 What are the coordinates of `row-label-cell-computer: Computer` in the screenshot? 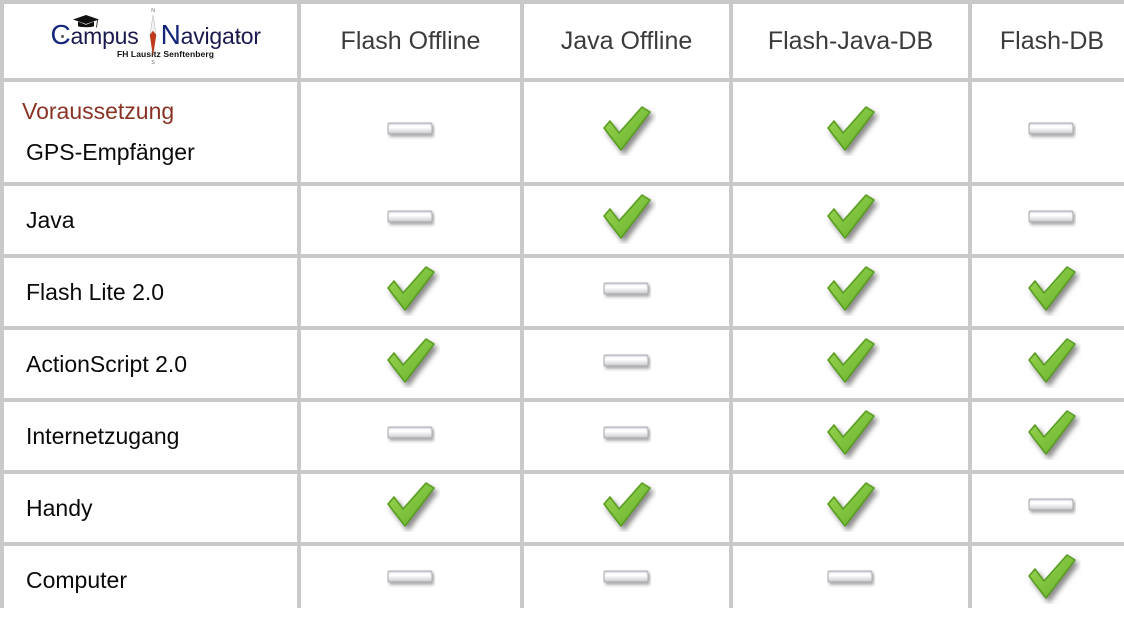 It's located at (150, 580).